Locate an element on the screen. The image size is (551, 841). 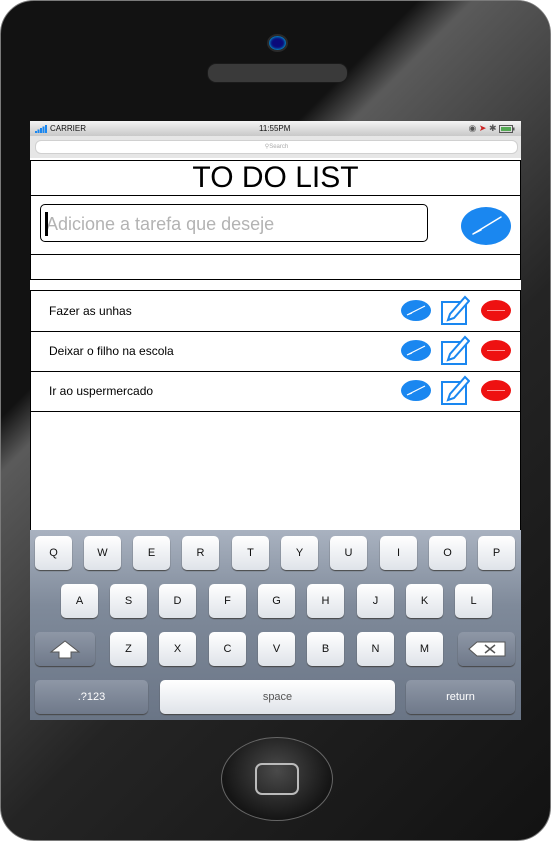
key-k: K is located at coordinates (424, 601).